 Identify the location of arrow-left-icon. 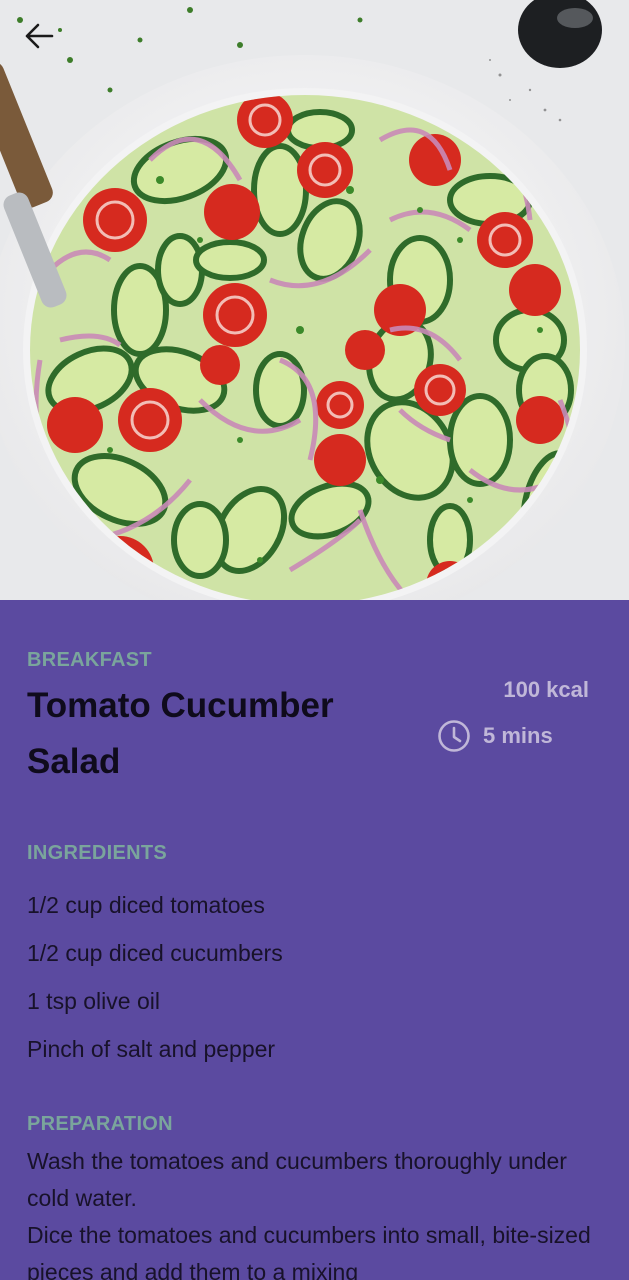
(39, 36).